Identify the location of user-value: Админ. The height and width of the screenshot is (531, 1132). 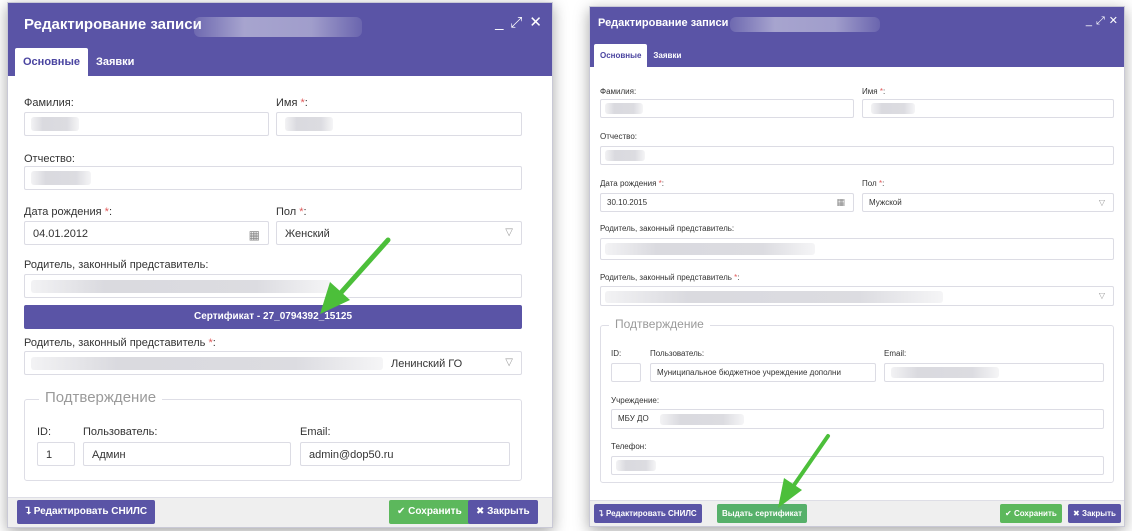
(109, 455).